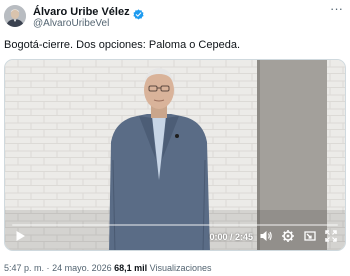  What do you see at coordinates (131, 268) in the screenshot?
I see `views-count: 68,1 mil` at bounding box center [131, 268].